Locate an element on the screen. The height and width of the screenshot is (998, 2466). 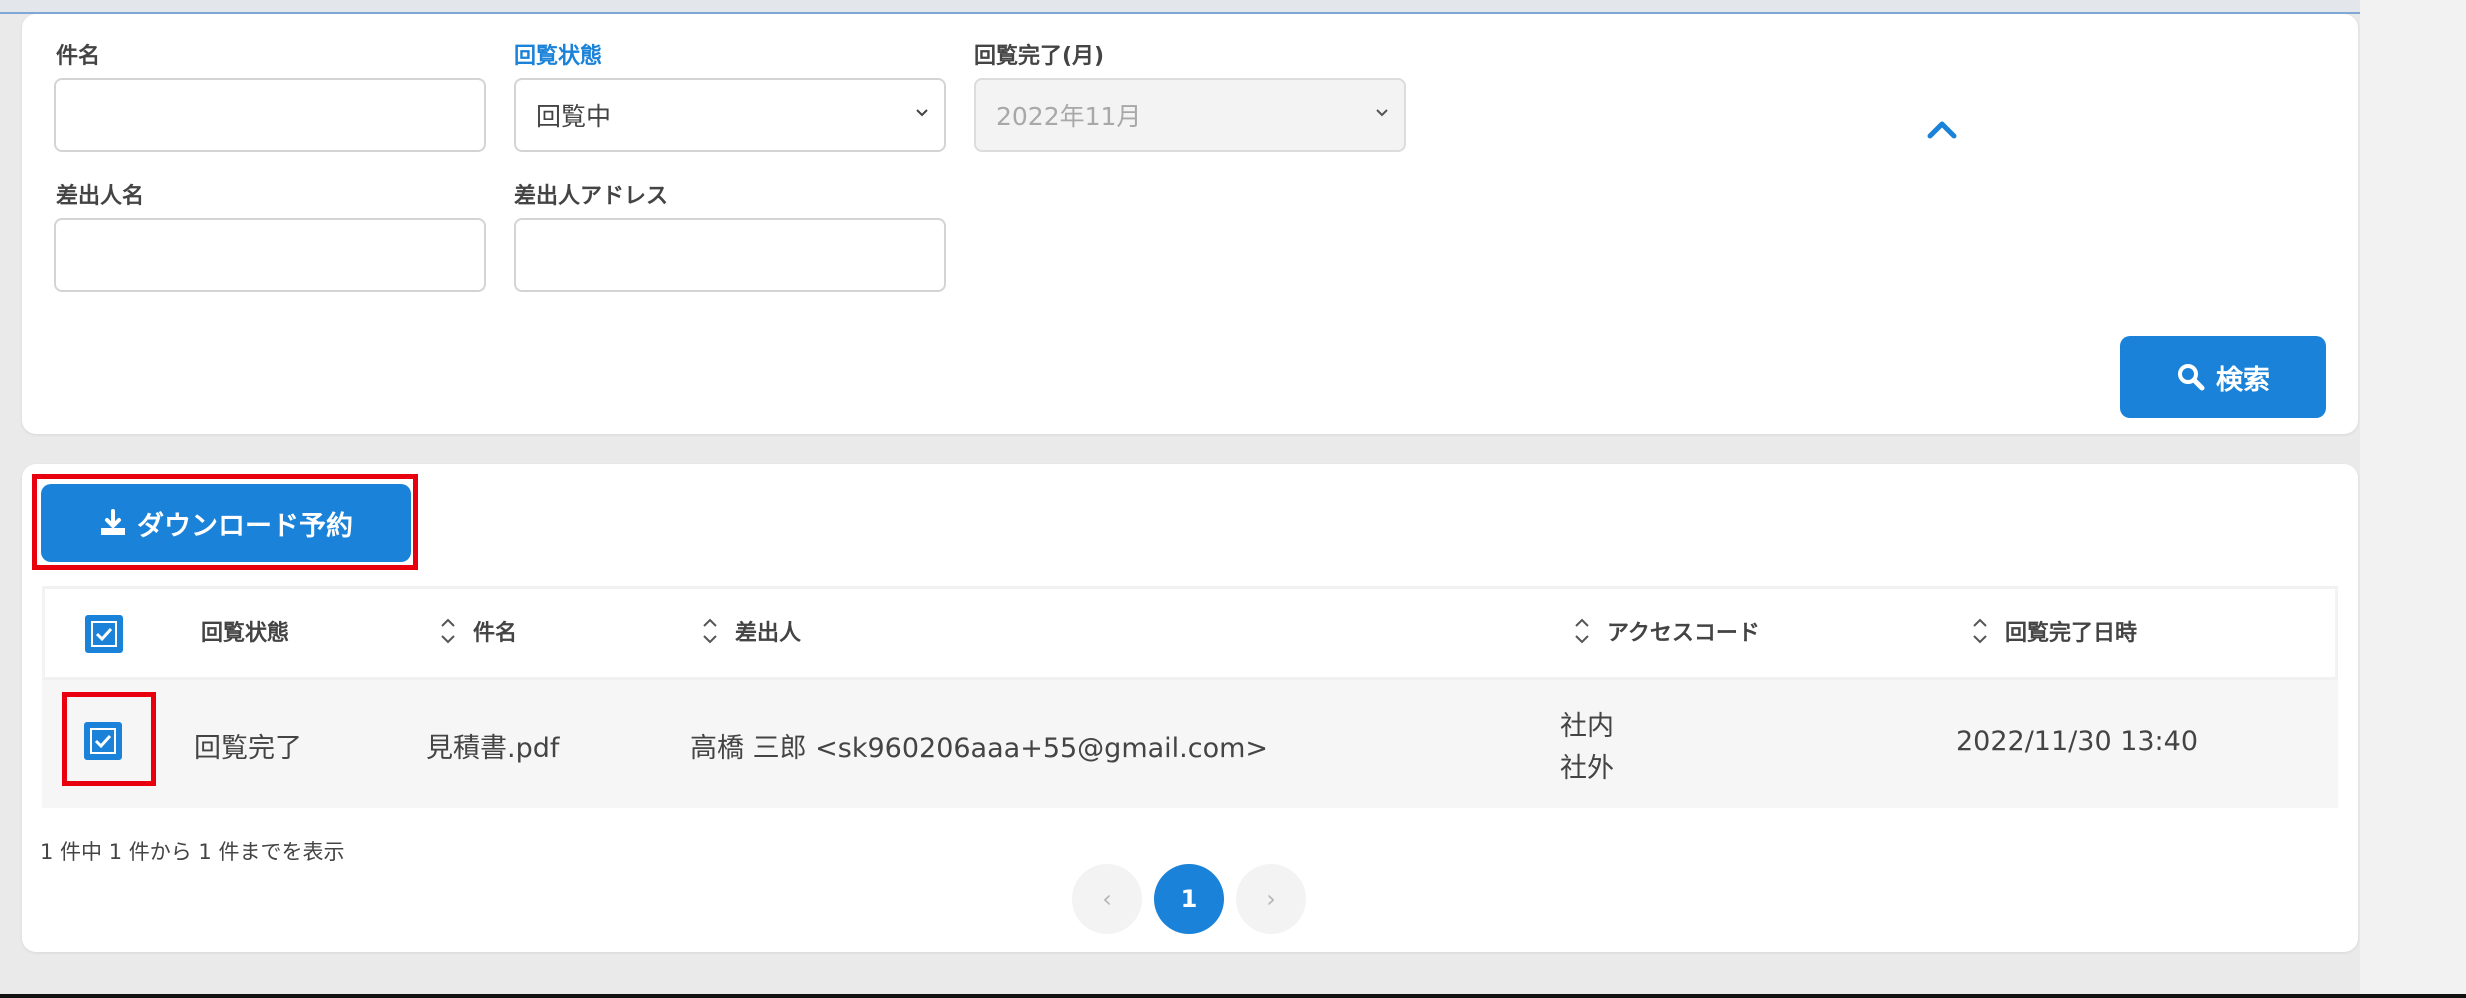
column-subject: 件名 is located at coordinates (478, 631).